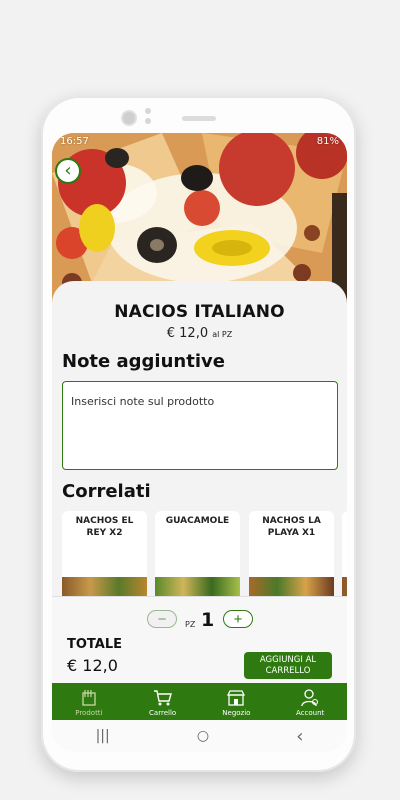 This screenshot has height=800, width=400. What do you see at coordinates (89, 698) in the screenshot?
I see `food-icon` at bounding box center [89, 698].